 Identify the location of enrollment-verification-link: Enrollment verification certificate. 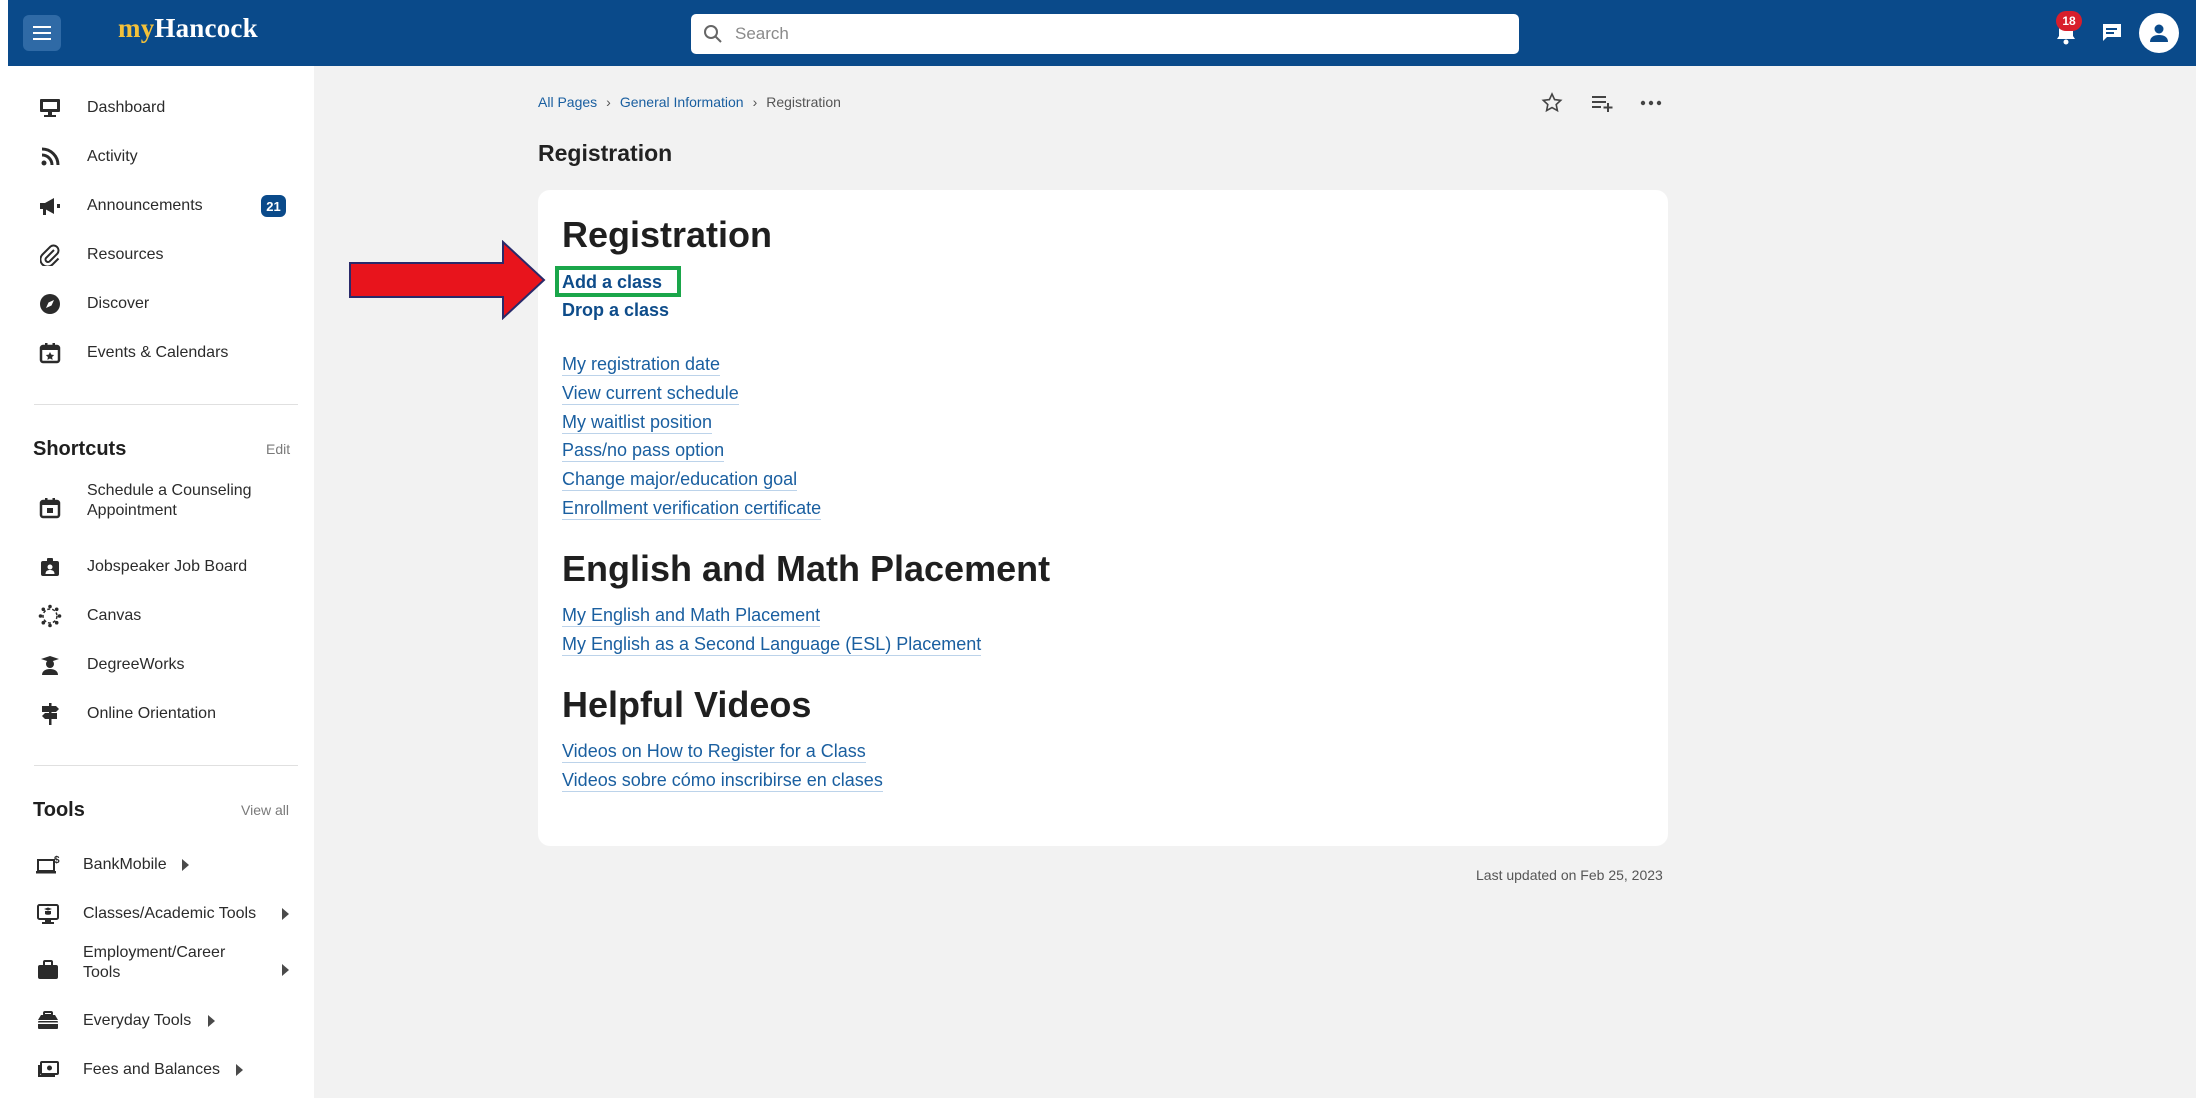
(692, 508).